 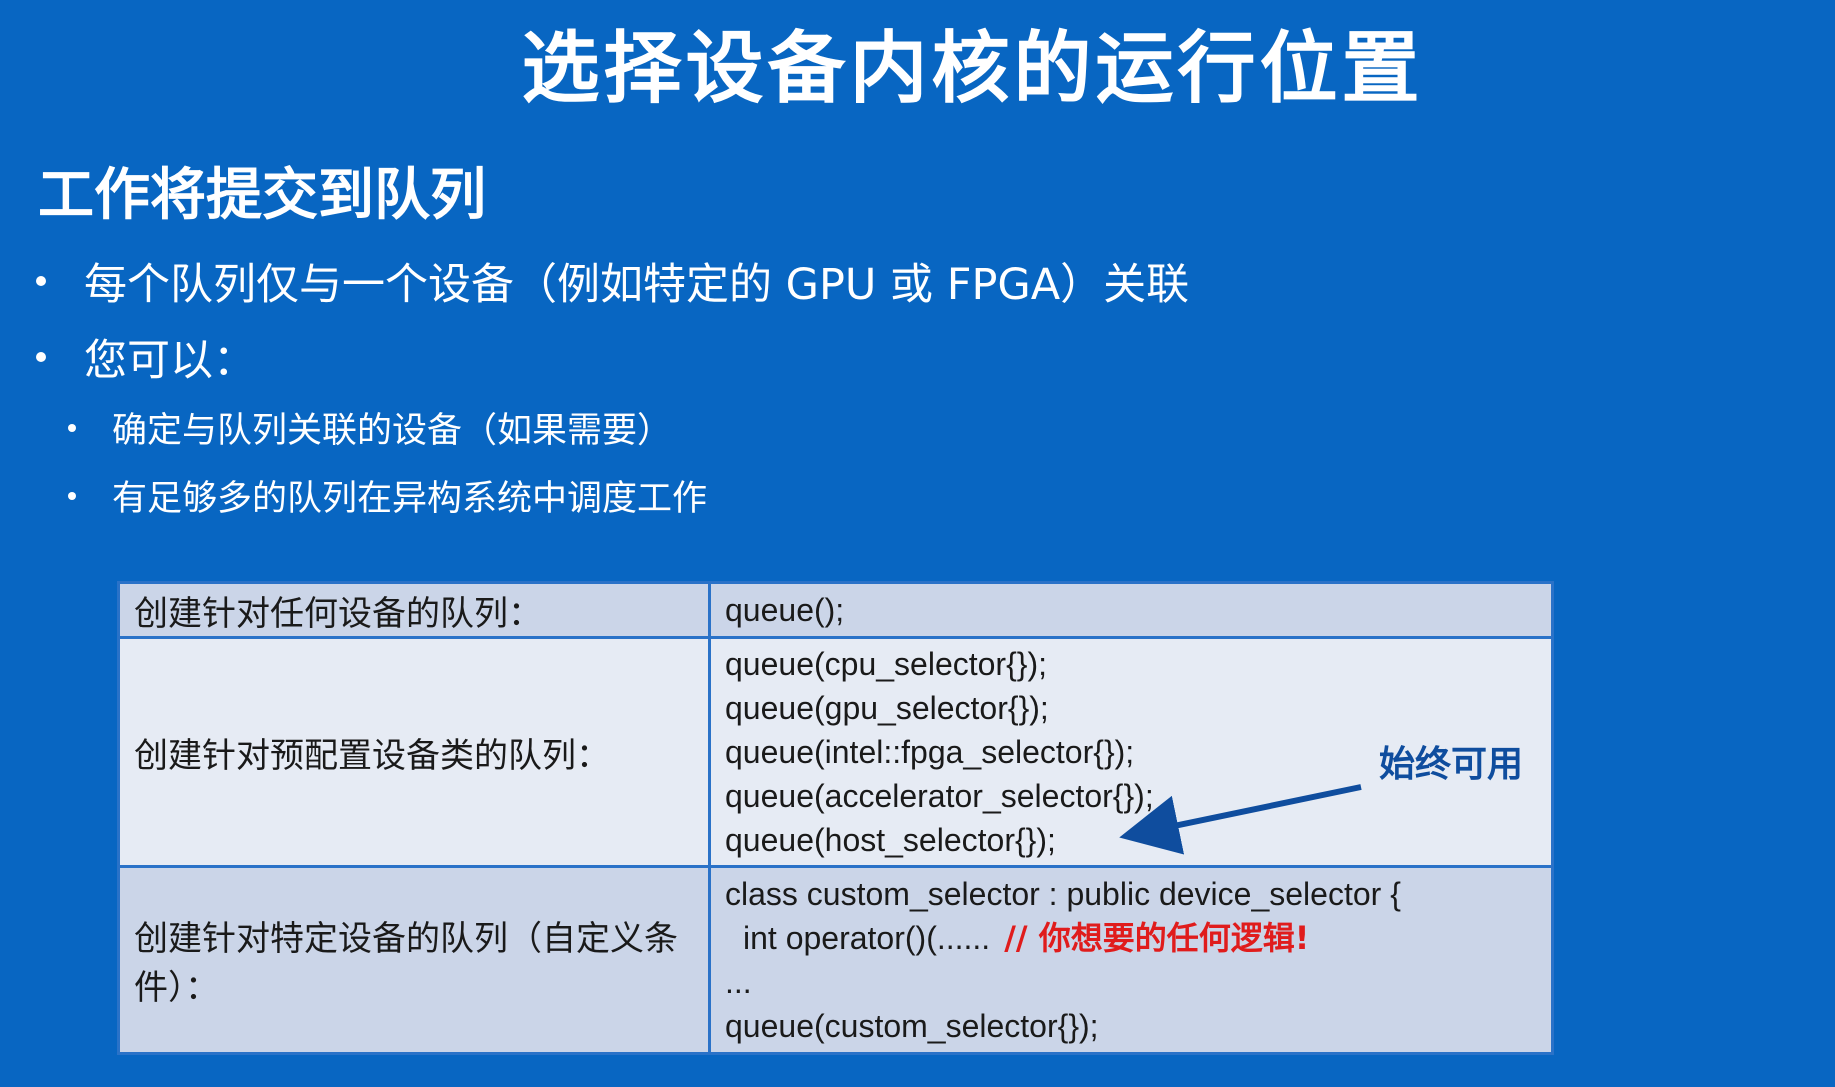 What do you see at coordinates (414, 610) in the screenshot?
I see `row-label: 创建针对任何设备的队列：` at bounding box center [414, 610].